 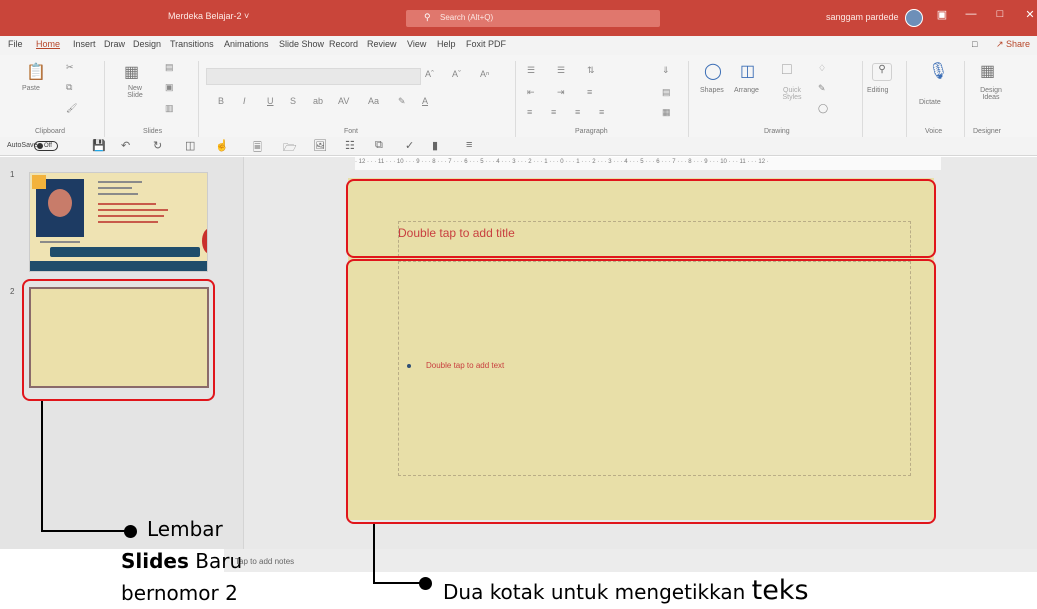 What do you see at coordinates (409, 145) in the screenshot?
I see `spelling-icon: ✓` at bounding box center [409, 145].